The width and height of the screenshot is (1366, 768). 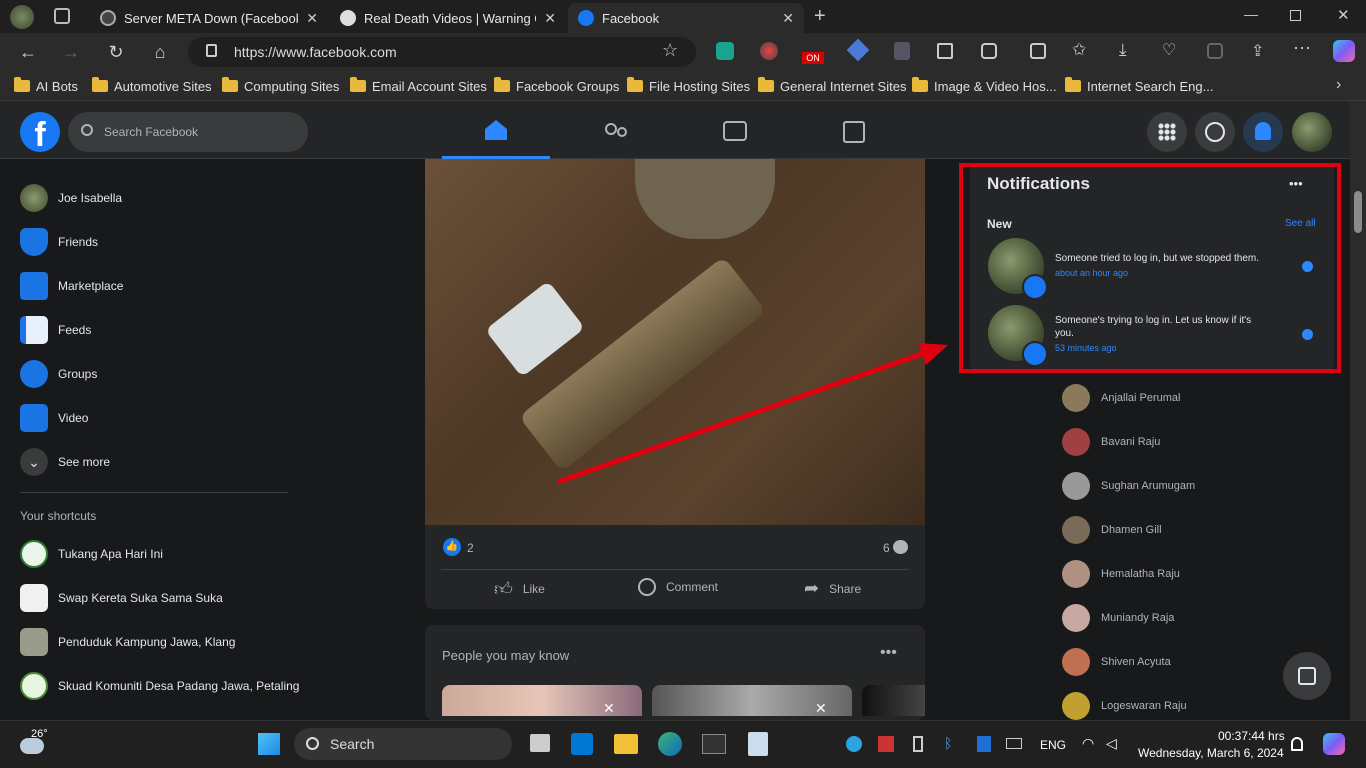 I want to click on tab-server-meta-down: Server META Down (Facebook, In ✕, so click(x=209, y=18).